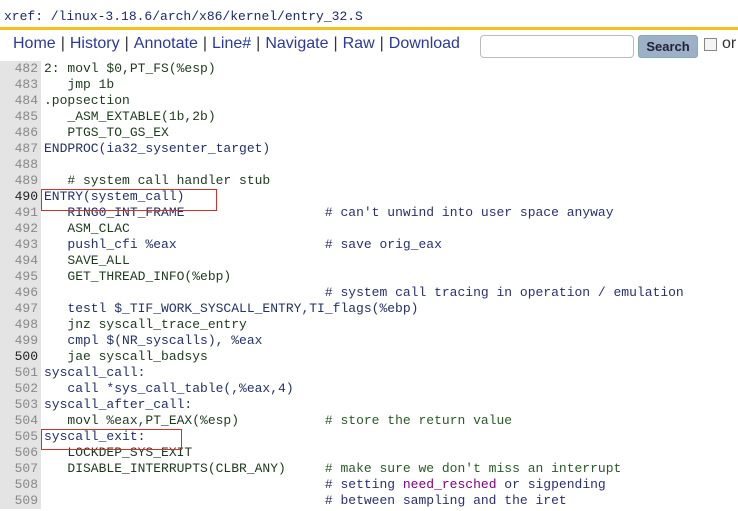  I want to click on code-comment: # between sampling and the iret, so click(445, 500).